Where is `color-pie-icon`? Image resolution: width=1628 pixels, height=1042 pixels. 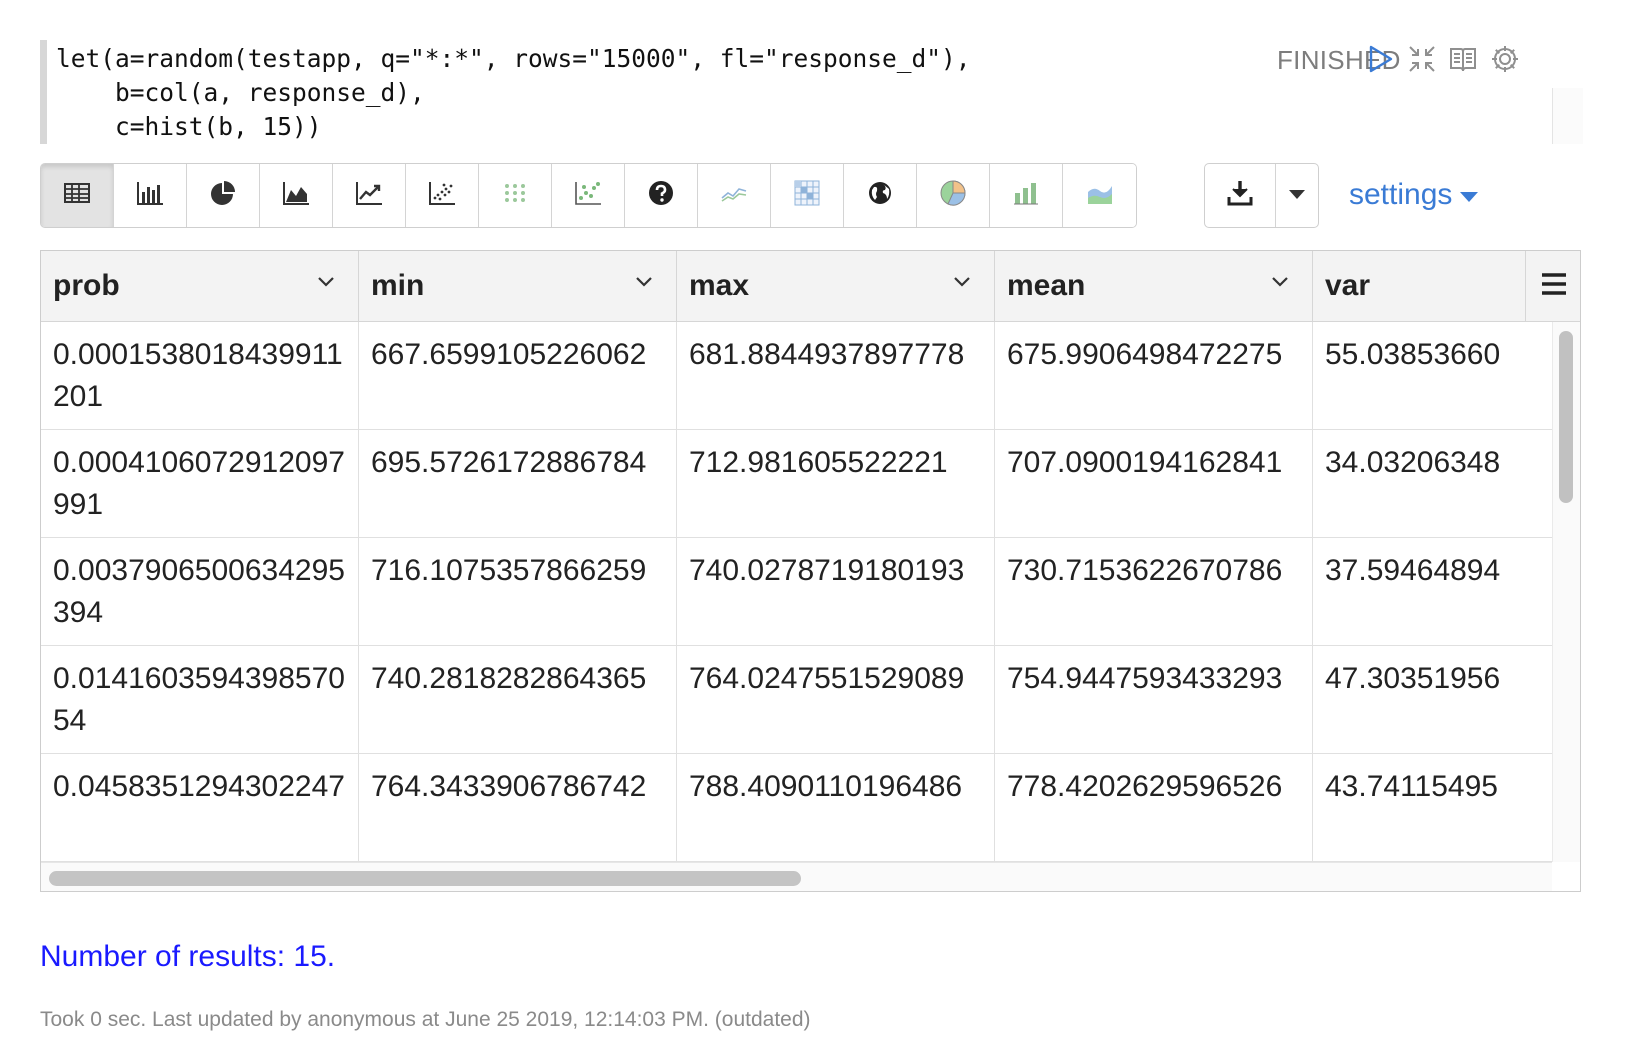 color-pie-icon is located at coordinates (953, 195).